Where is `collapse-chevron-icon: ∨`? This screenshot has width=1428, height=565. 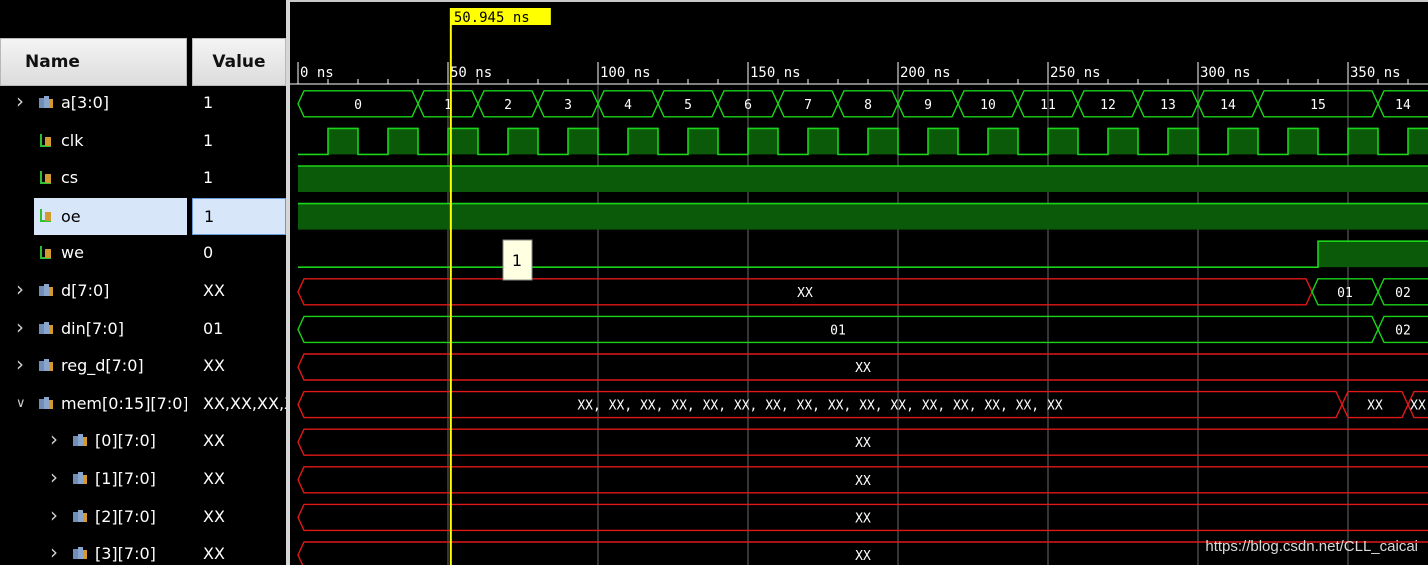 collapse-chevron-icon: ∨ is located at coordinates (21, 403).